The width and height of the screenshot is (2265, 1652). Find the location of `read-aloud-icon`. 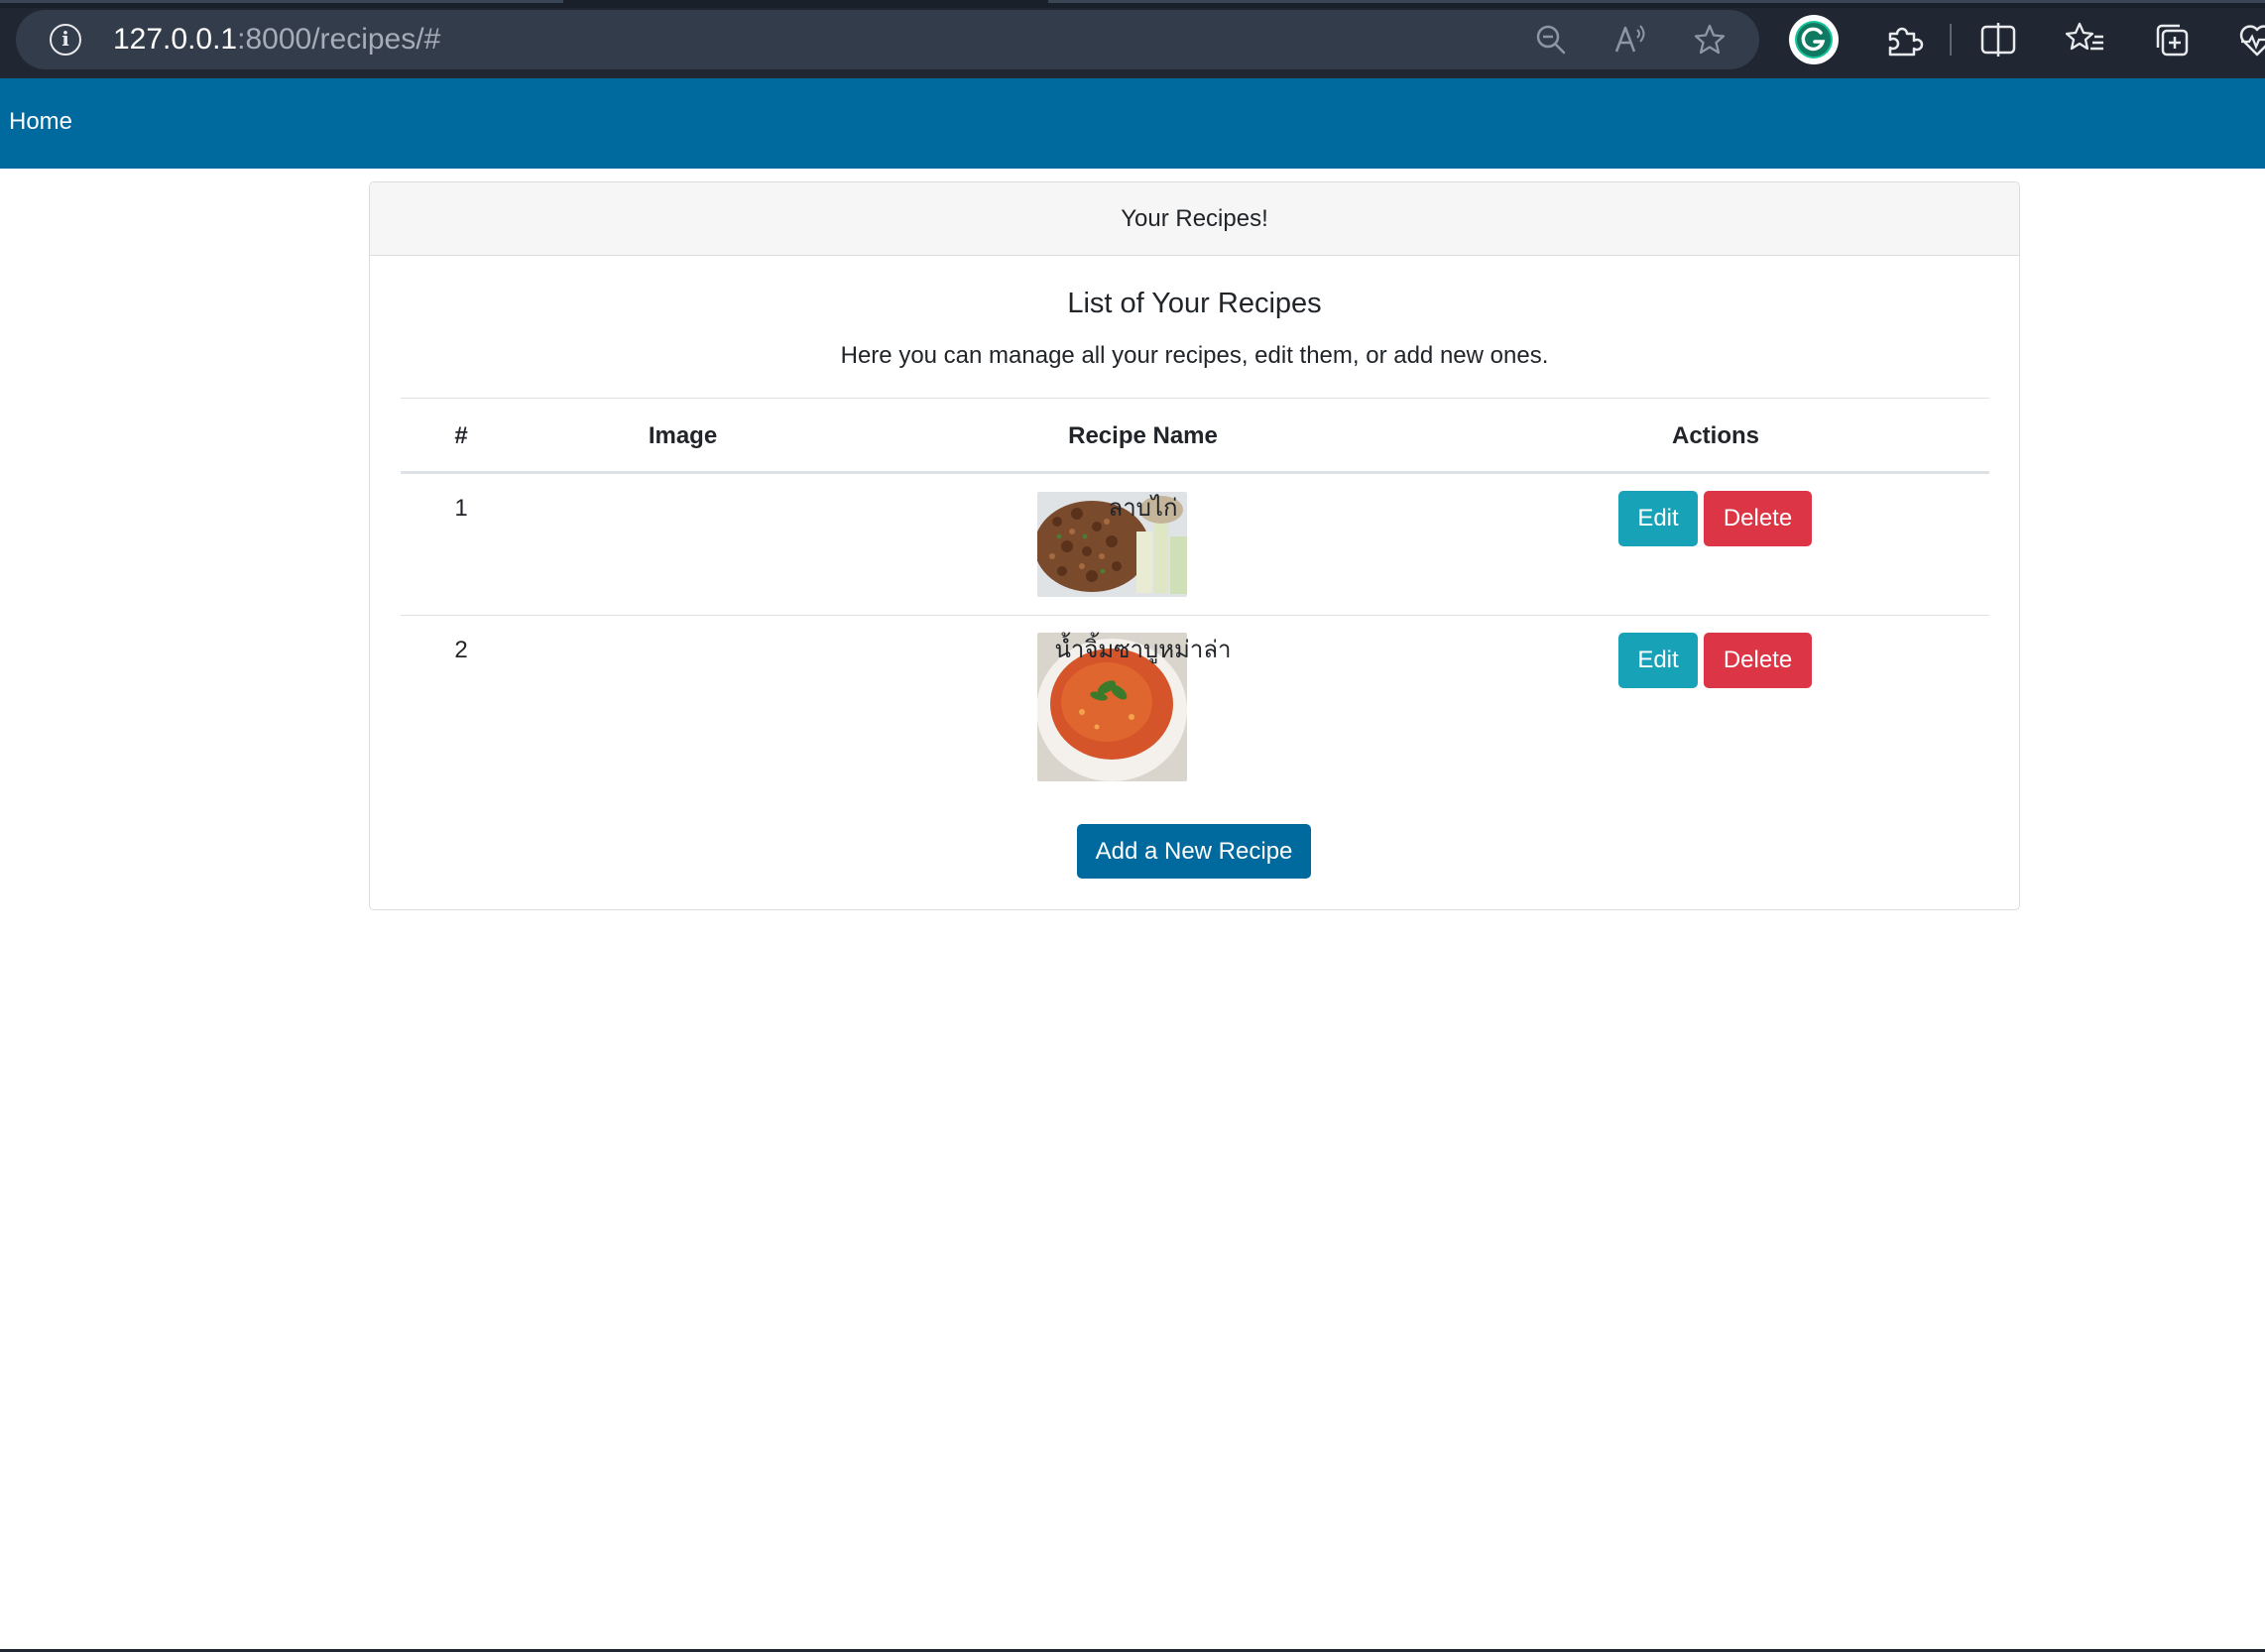

read-aloud-icon is located at coordinates (1630, 40).